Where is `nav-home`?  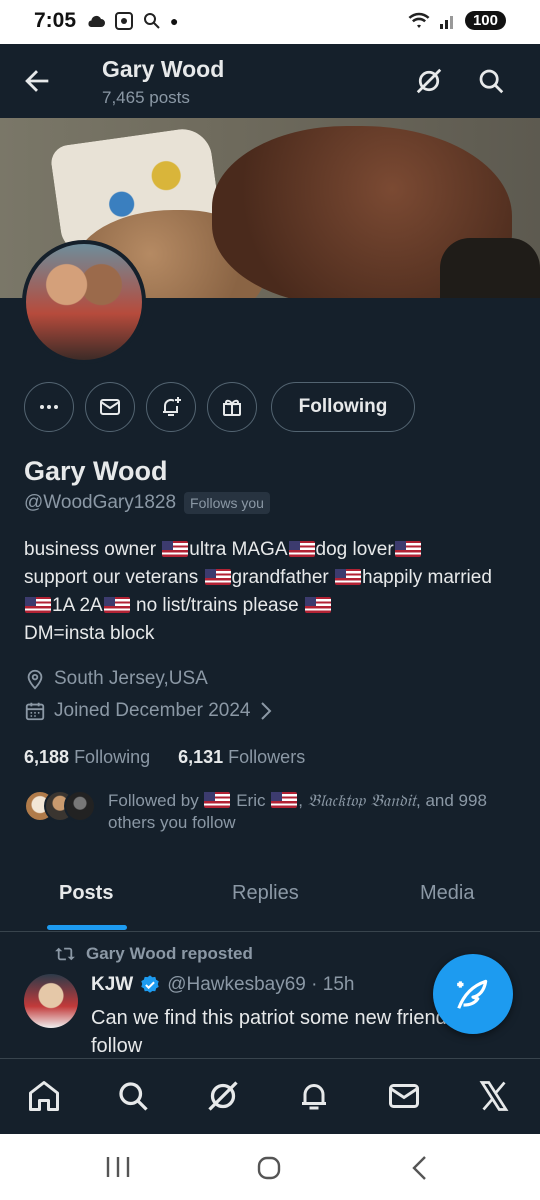 nav-home is located at coordinates (44, 1098).